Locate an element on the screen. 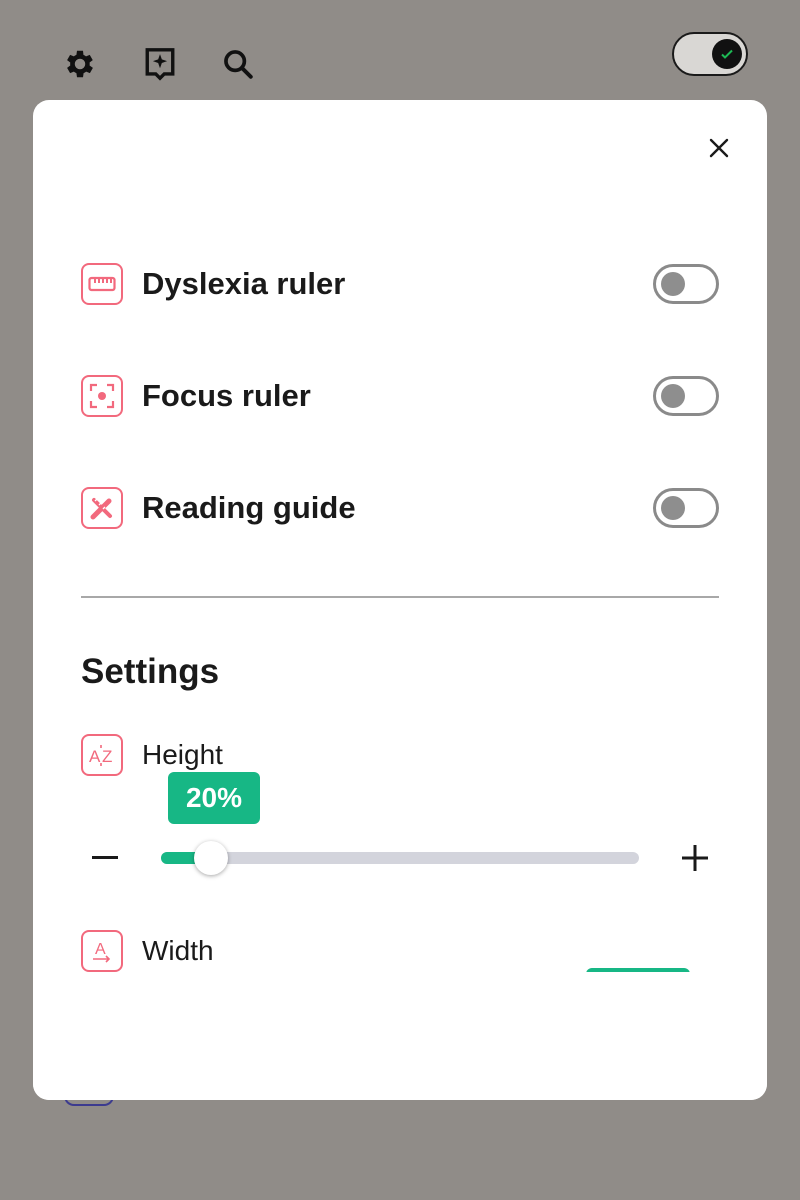 Image resolution: width=800 pixels, height=1200 pixels. width-setting-row: A Width is located at coordinates (147, 951).